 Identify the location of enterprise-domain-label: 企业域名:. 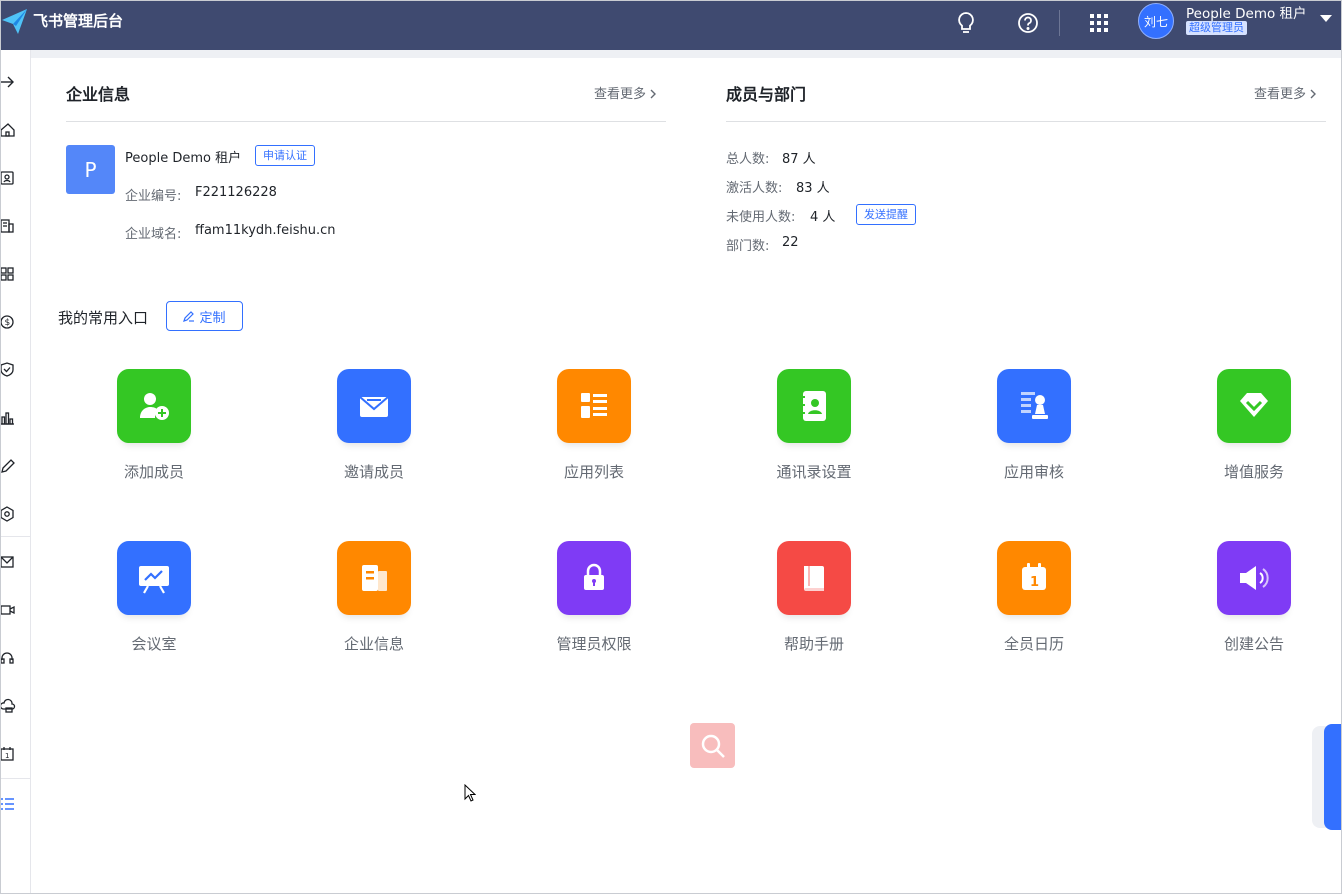
(153, 234).